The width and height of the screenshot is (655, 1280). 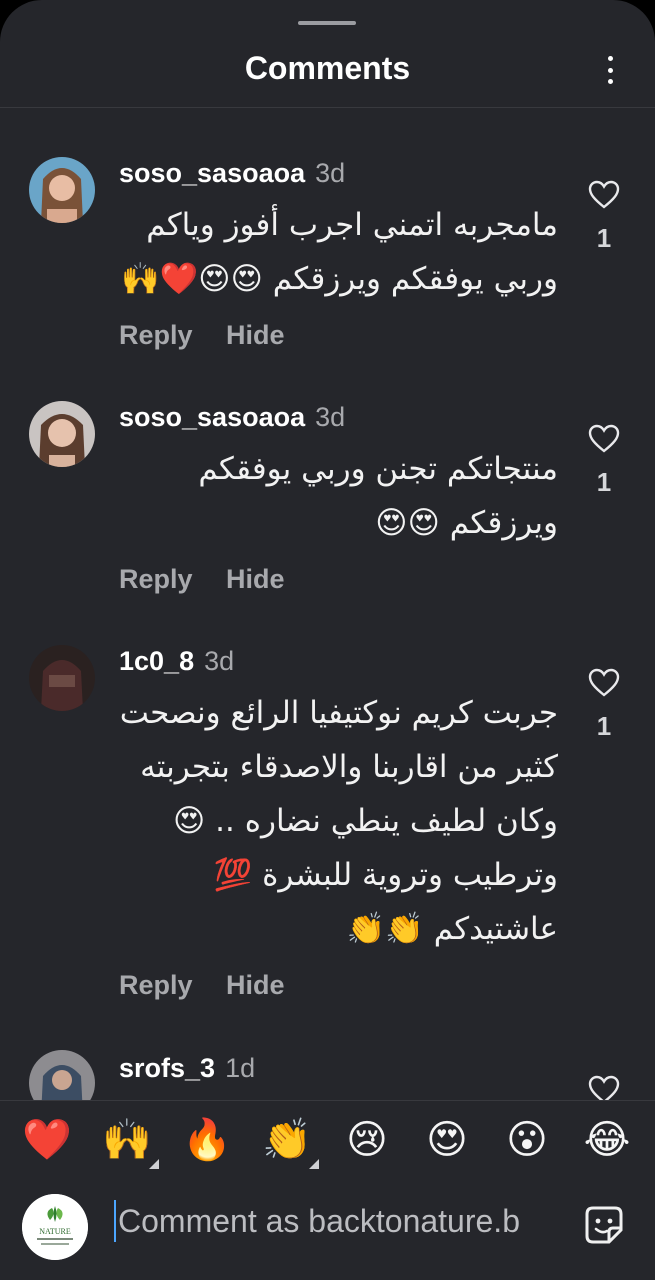 I want to click on comment-line: كثير من اقاربنا والاصدقاء بتجربته, so click(x=349, y=767).